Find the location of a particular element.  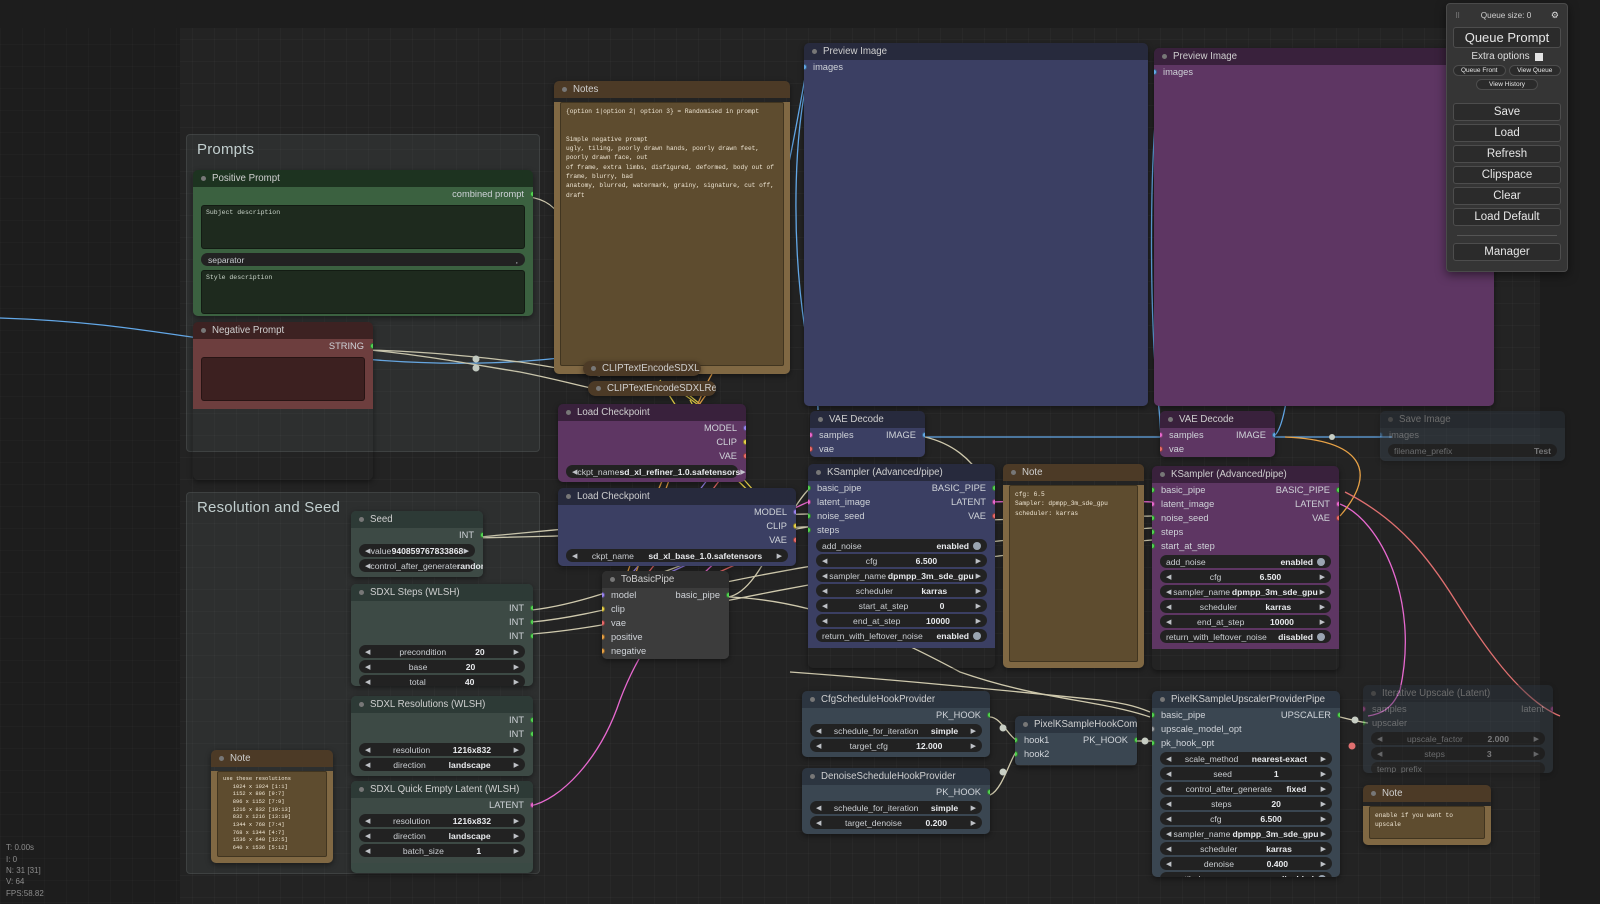

queue-prompt-button: Queue Prompt is located at coordinates (1507, 37).